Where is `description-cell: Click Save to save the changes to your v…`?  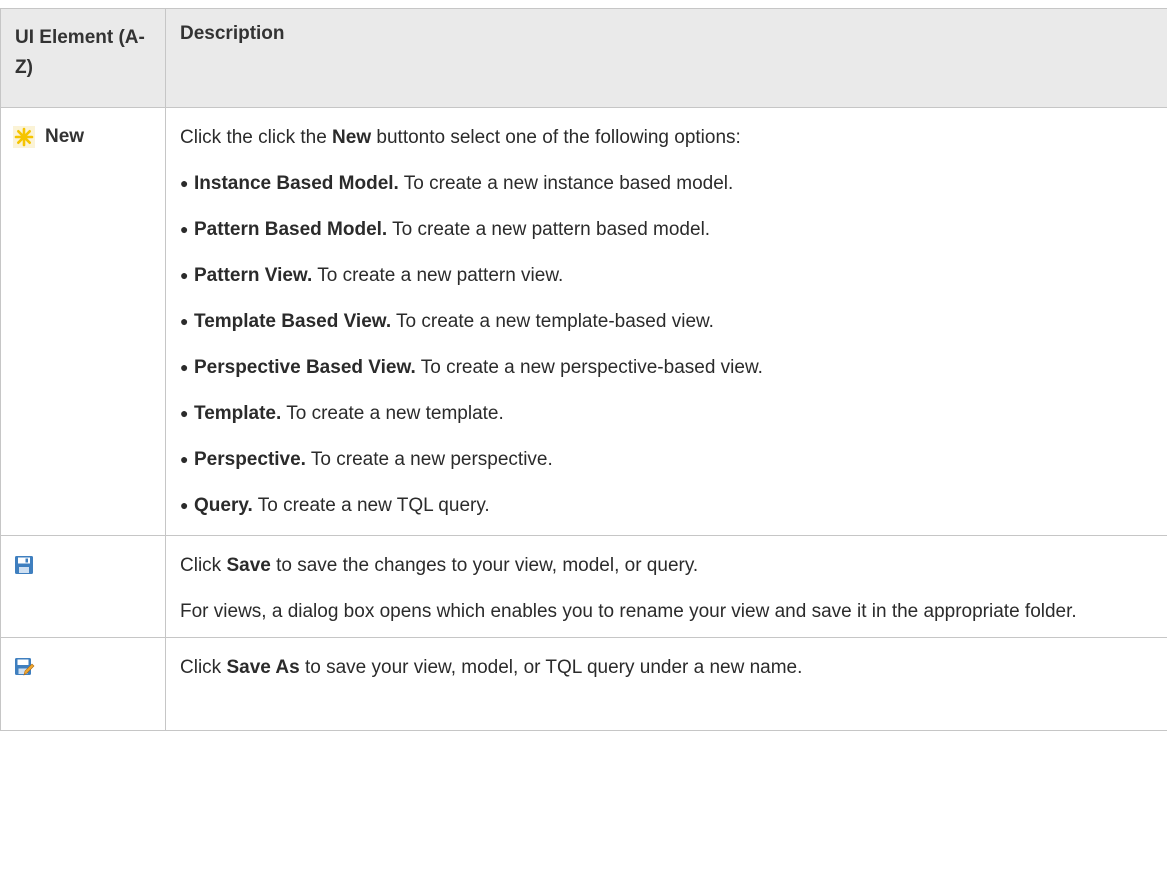 description-cell: Click Save to save the changes to your v… is located at coordinates (666, 586).